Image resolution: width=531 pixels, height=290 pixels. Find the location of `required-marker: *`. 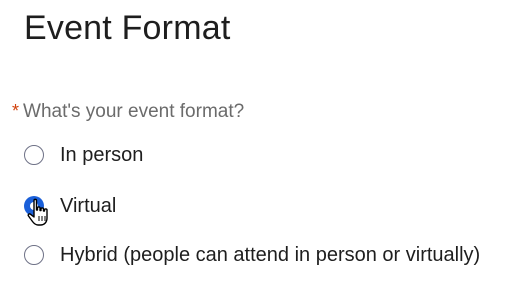

required-marker: * is located at coordinates (16, 111).